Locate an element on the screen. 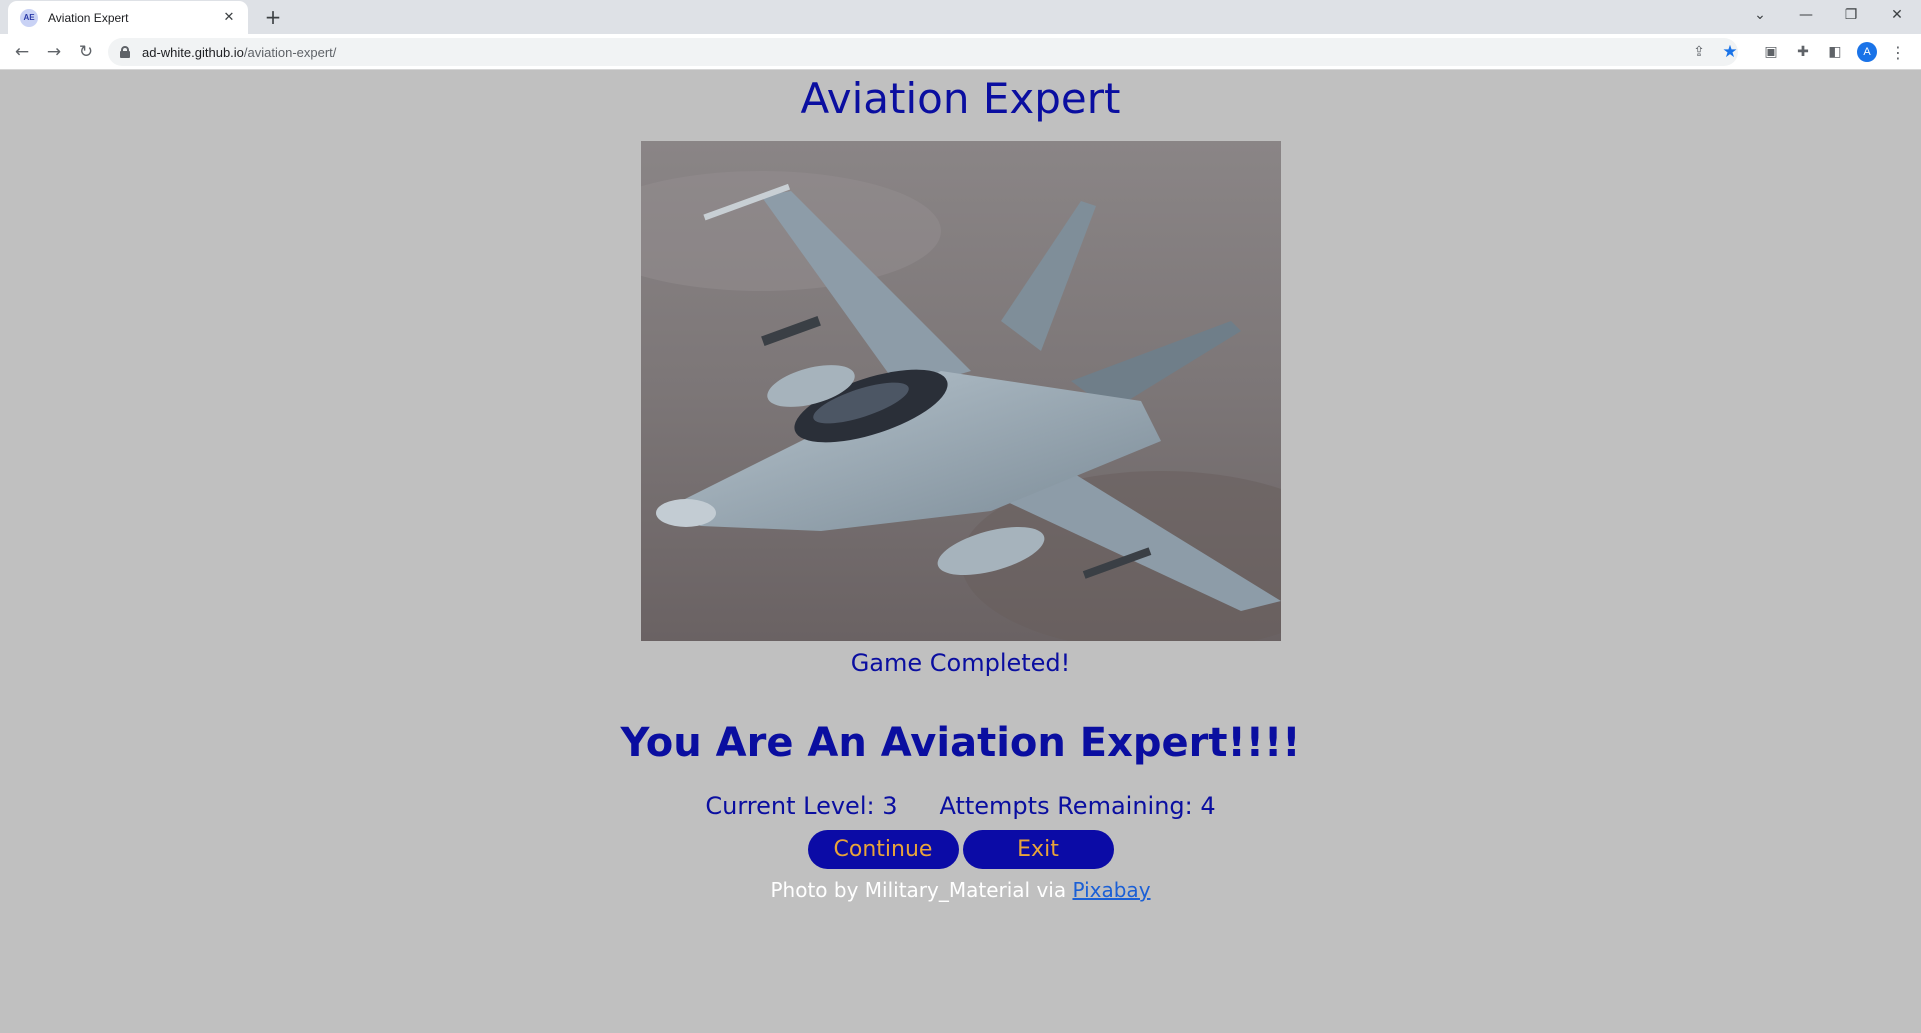 The height and width of the screenshot is (1033, 1921). current-level-text: Current Level: 3 is located at coordinates (801, 806).